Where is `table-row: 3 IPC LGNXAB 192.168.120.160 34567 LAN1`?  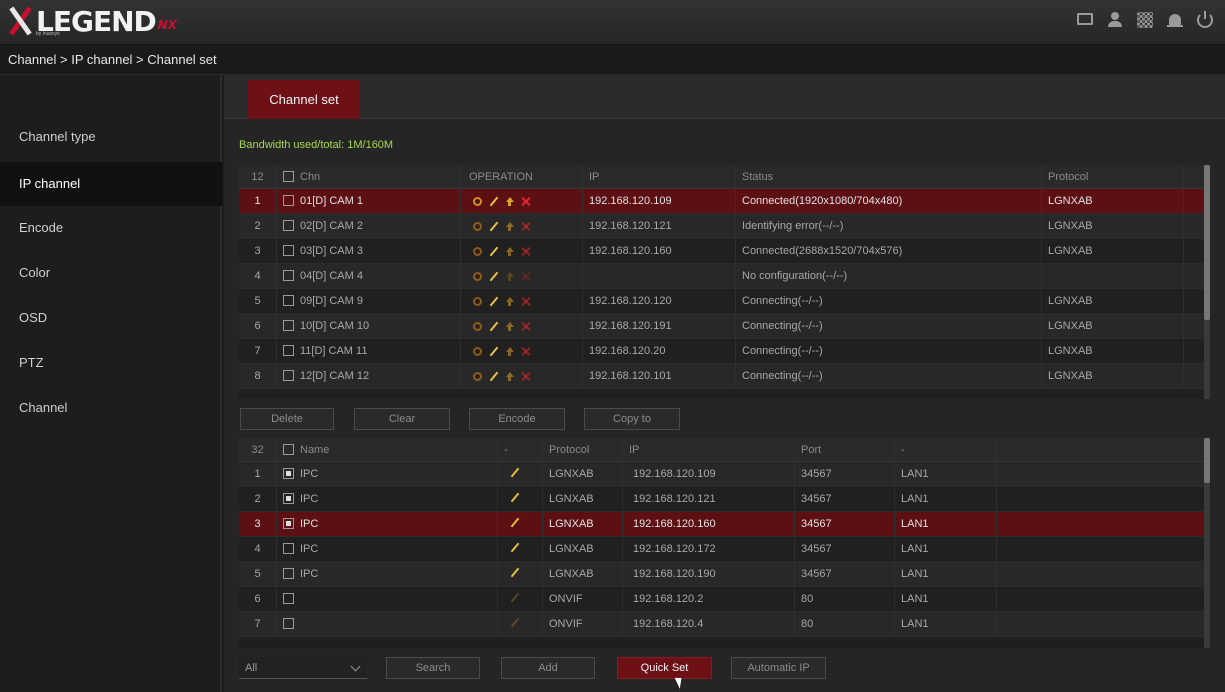
table-row: 3 IPC LGNXAB 192.168.120.160 34567 LAN1 is located at coordinates (724, 524).